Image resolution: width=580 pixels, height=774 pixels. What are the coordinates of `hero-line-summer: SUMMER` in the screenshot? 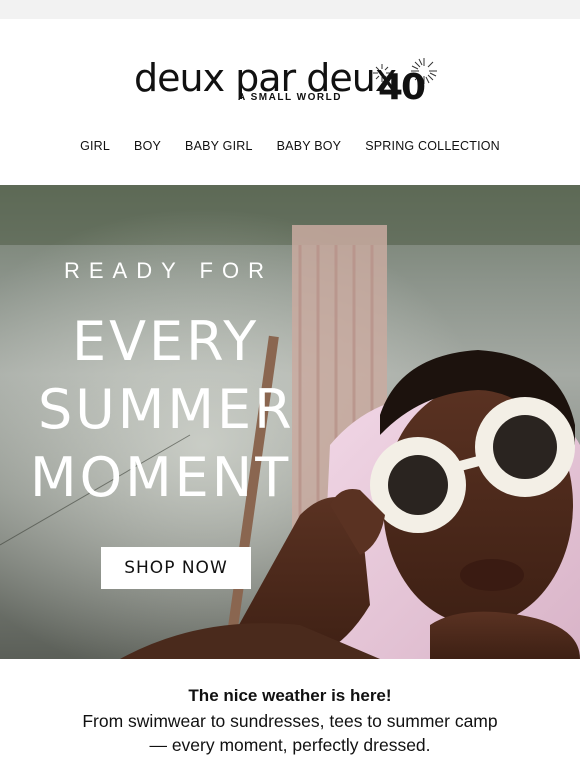 It's located at (166, 409).